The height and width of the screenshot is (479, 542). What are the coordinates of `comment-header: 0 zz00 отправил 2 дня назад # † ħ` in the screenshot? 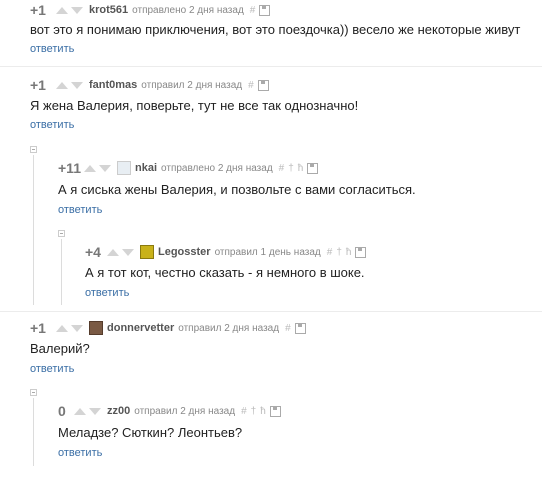 It's located at (171, 411).